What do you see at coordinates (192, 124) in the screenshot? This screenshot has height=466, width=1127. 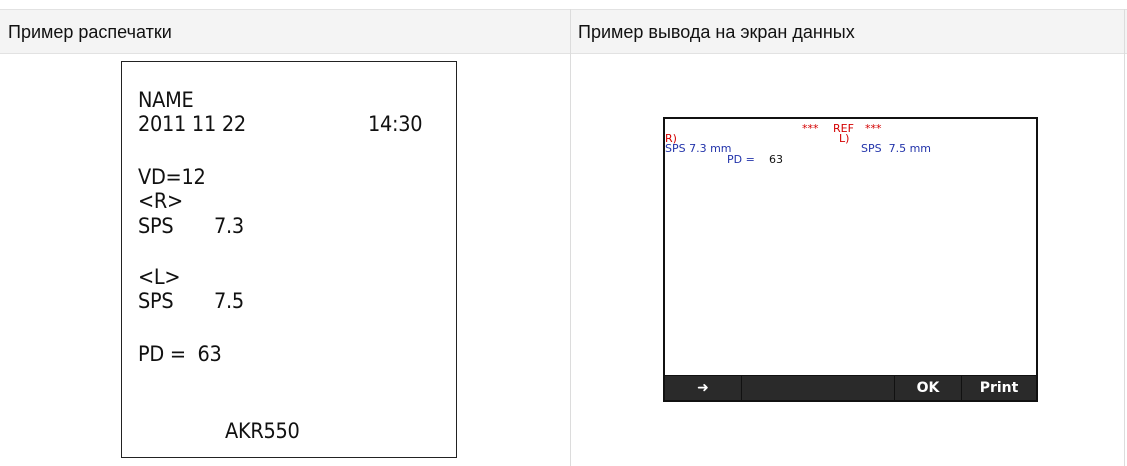 I see `printout-date: 2011 11 22` at bounding box center [192, 124].